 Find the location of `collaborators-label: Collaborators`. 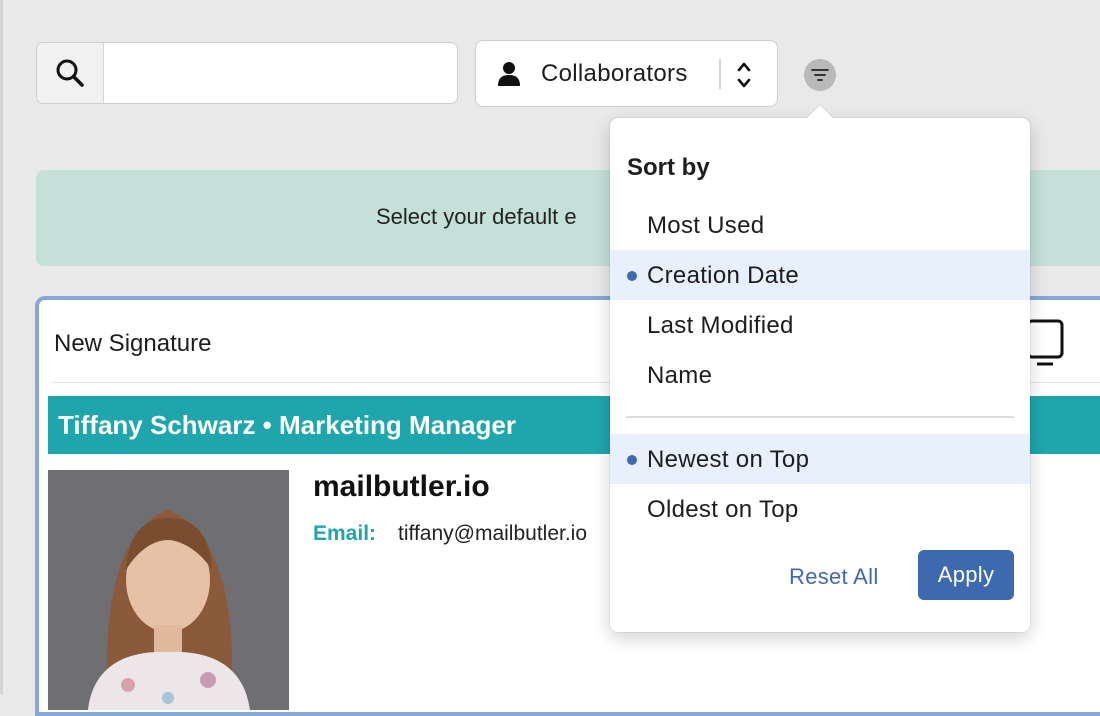

collaborators-label: Collaborators is located at coordinates (614, 73).